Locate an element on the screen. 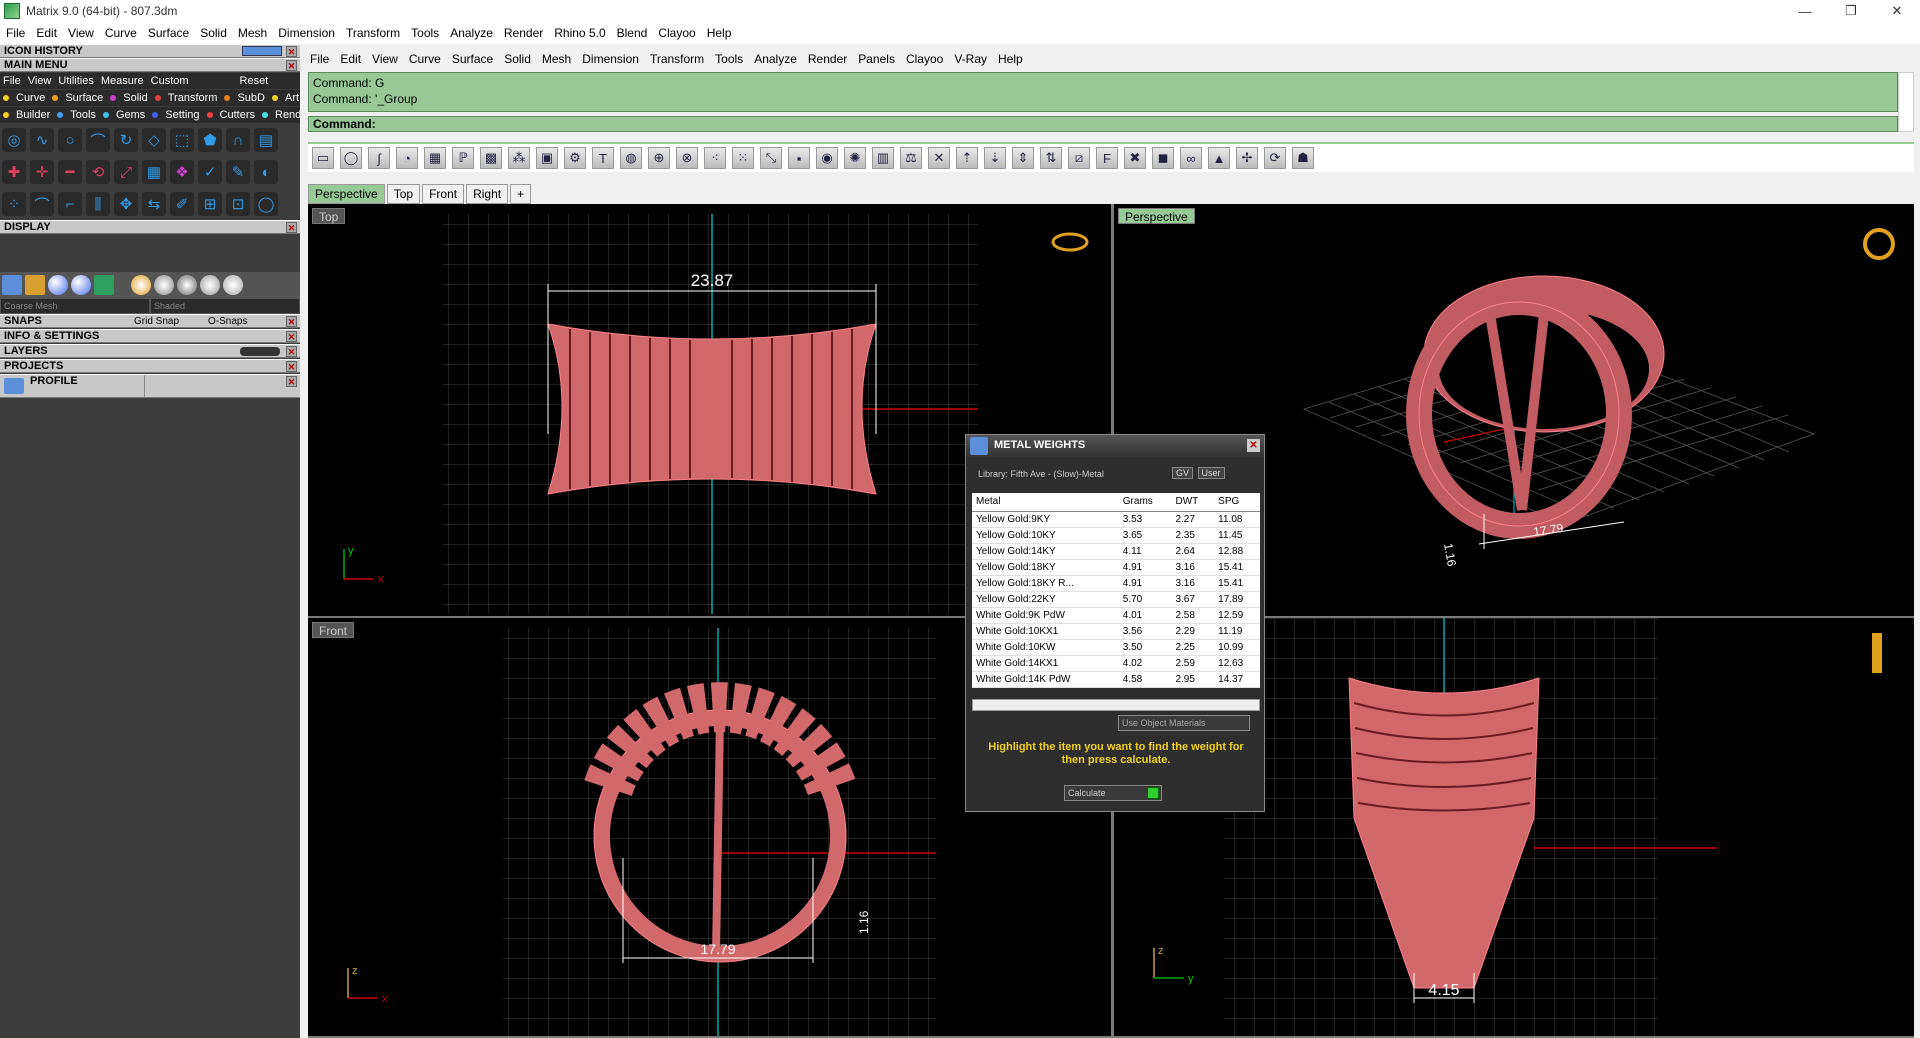 The width and height of the screenshot is (1920, 1038). brush-icon: ✐ is located at coordinates (182, 204).